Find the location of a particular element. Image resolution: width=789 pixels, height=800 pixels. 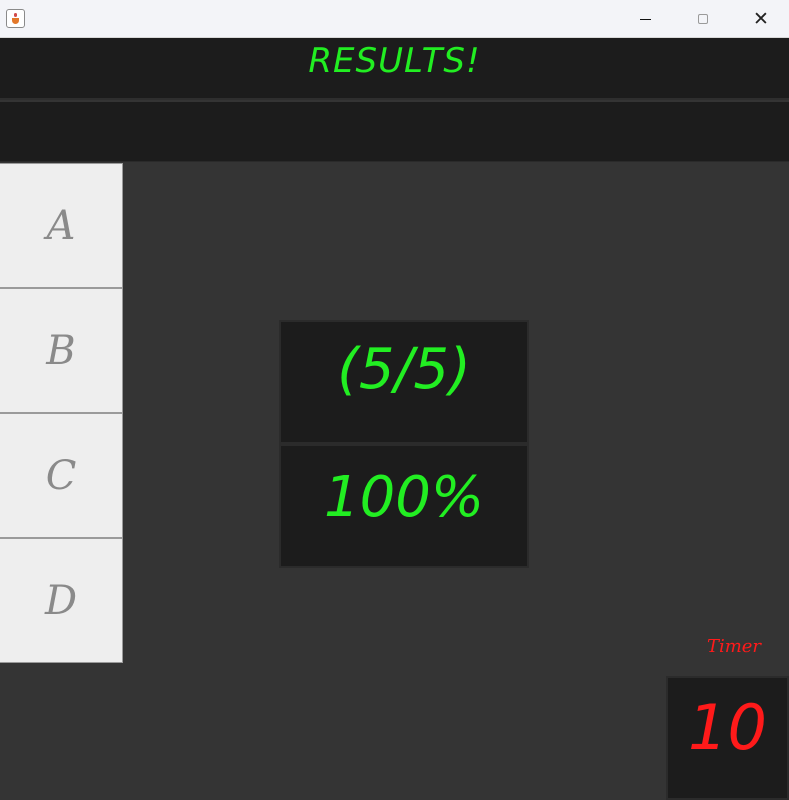

close-button: ✕ is located at coordinates (760, 19).